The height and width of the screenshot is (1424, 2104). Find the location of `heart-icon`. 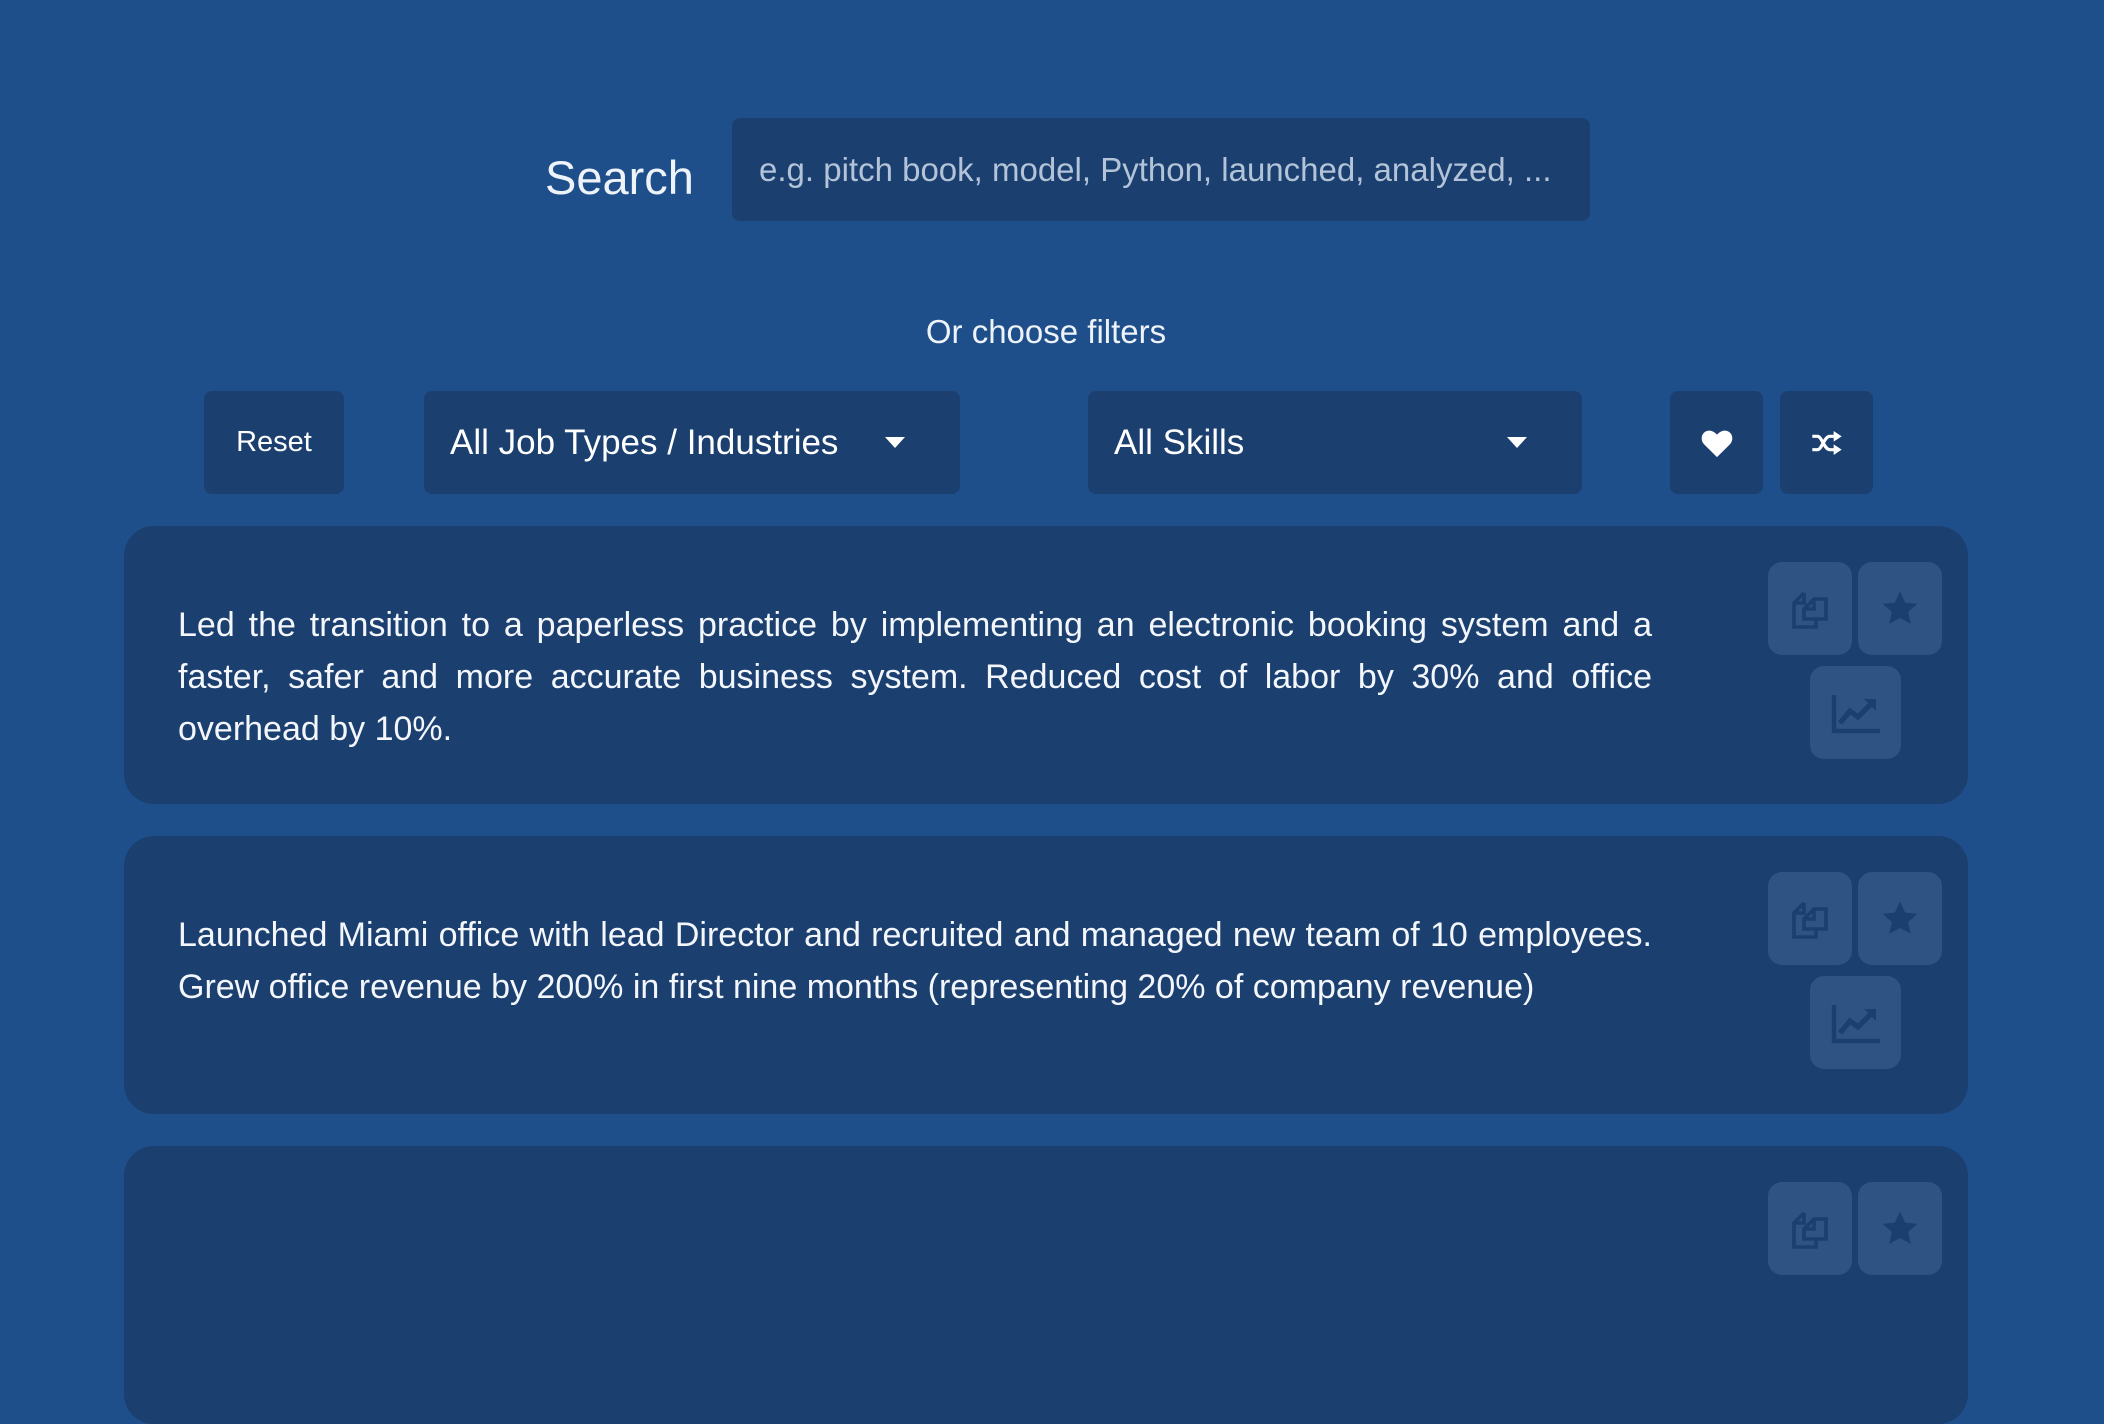

heart-icon is located at coordinates (1716, 443).